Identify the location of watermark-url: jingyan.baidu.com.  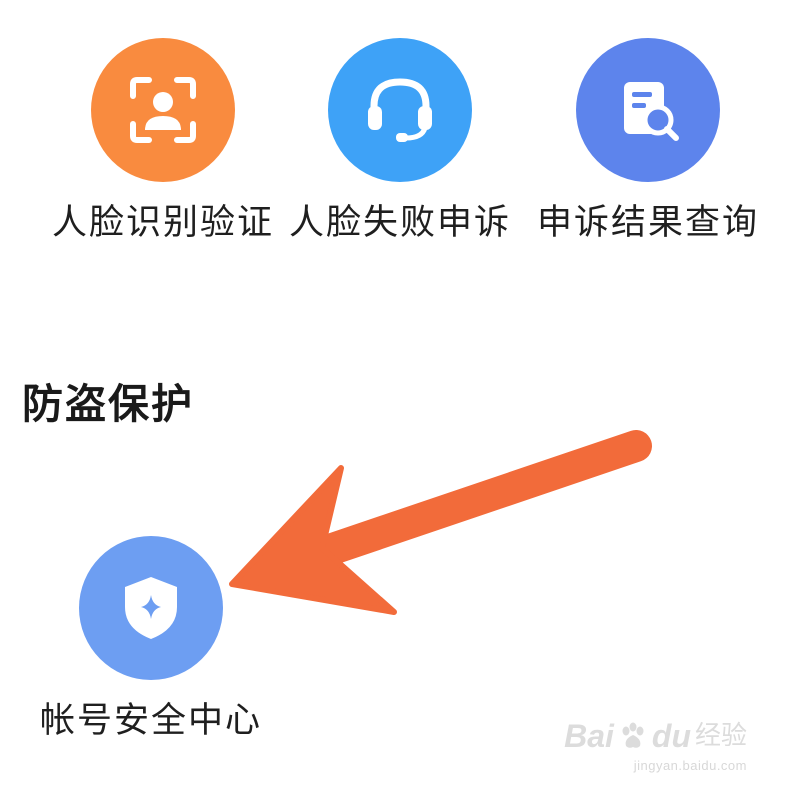
(690, 765).